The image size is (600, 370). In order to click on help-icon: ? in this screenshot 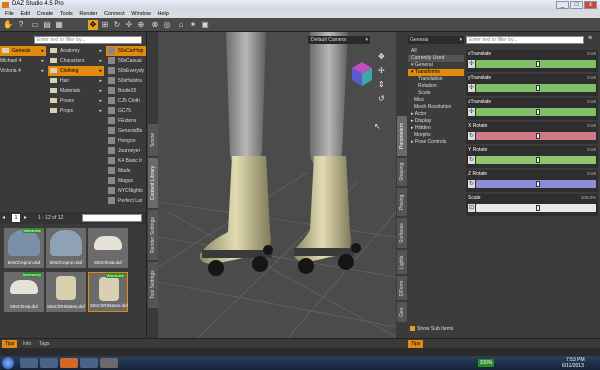, I will do `click(21, 25)`.